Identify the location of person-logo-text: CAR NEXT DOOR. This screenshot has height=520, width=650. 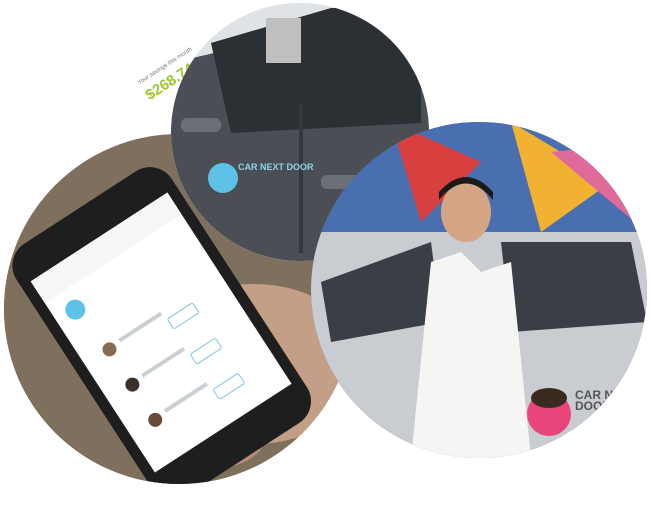
(606, 401).